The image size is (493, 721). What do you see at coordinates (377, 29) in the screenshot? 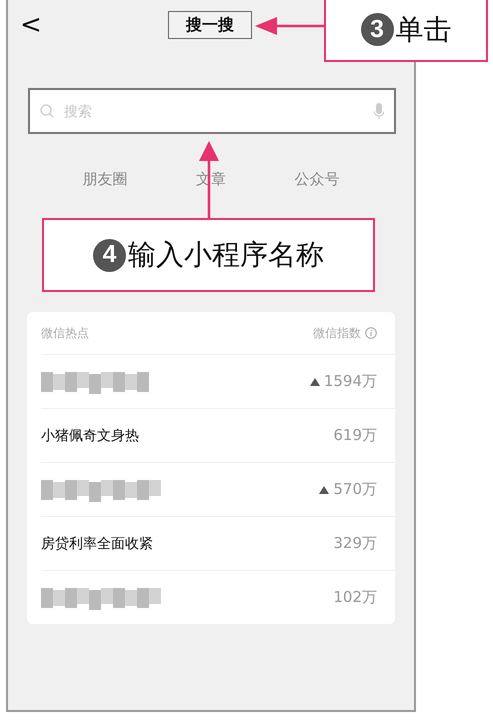
I see `step-number: 3` at bounding box center [377, 29].